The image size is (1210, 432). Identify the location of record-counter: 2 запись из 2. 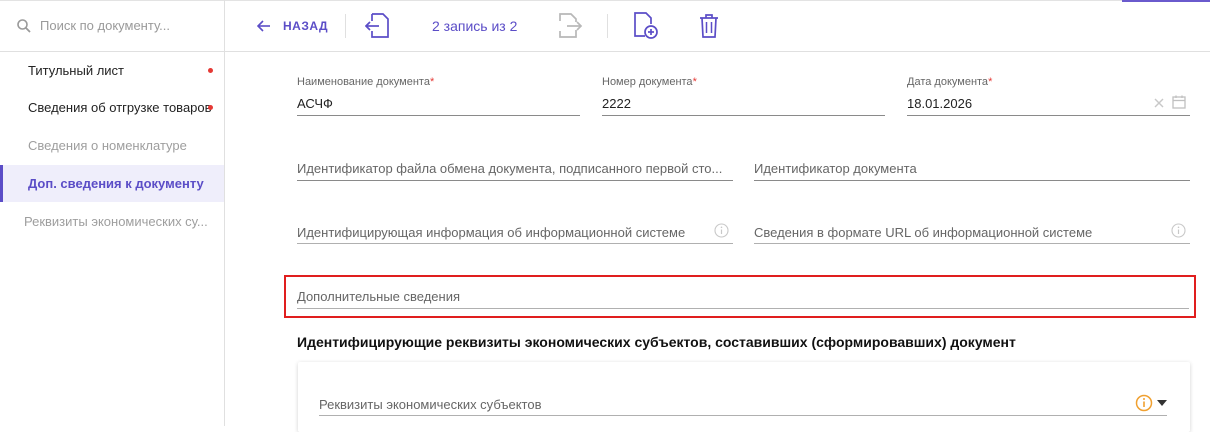
(475, 26).